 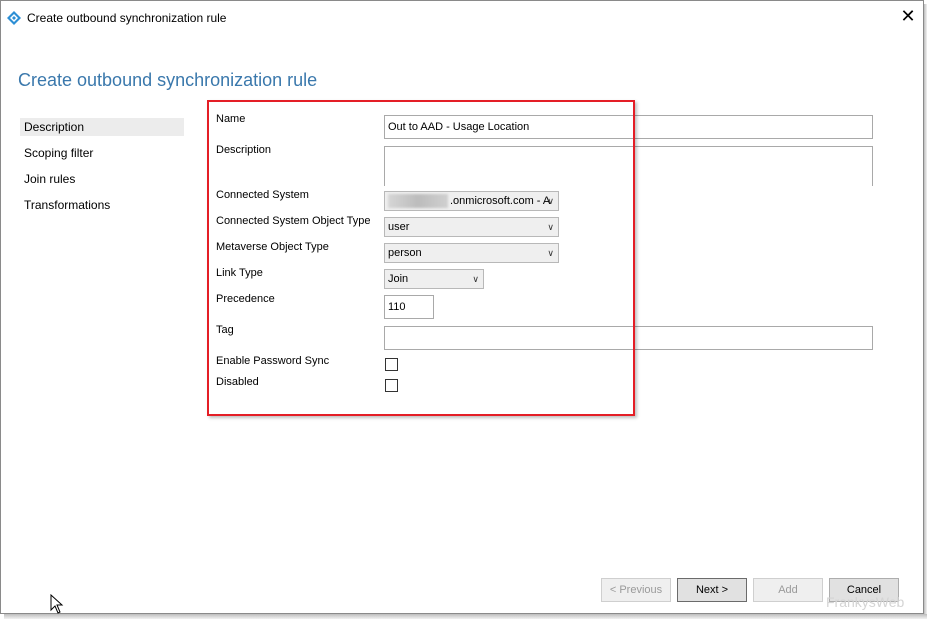 What do you see at coordinates (628, 166) in the screenshot?
I see `description-input` at bounding box center [628, 166].